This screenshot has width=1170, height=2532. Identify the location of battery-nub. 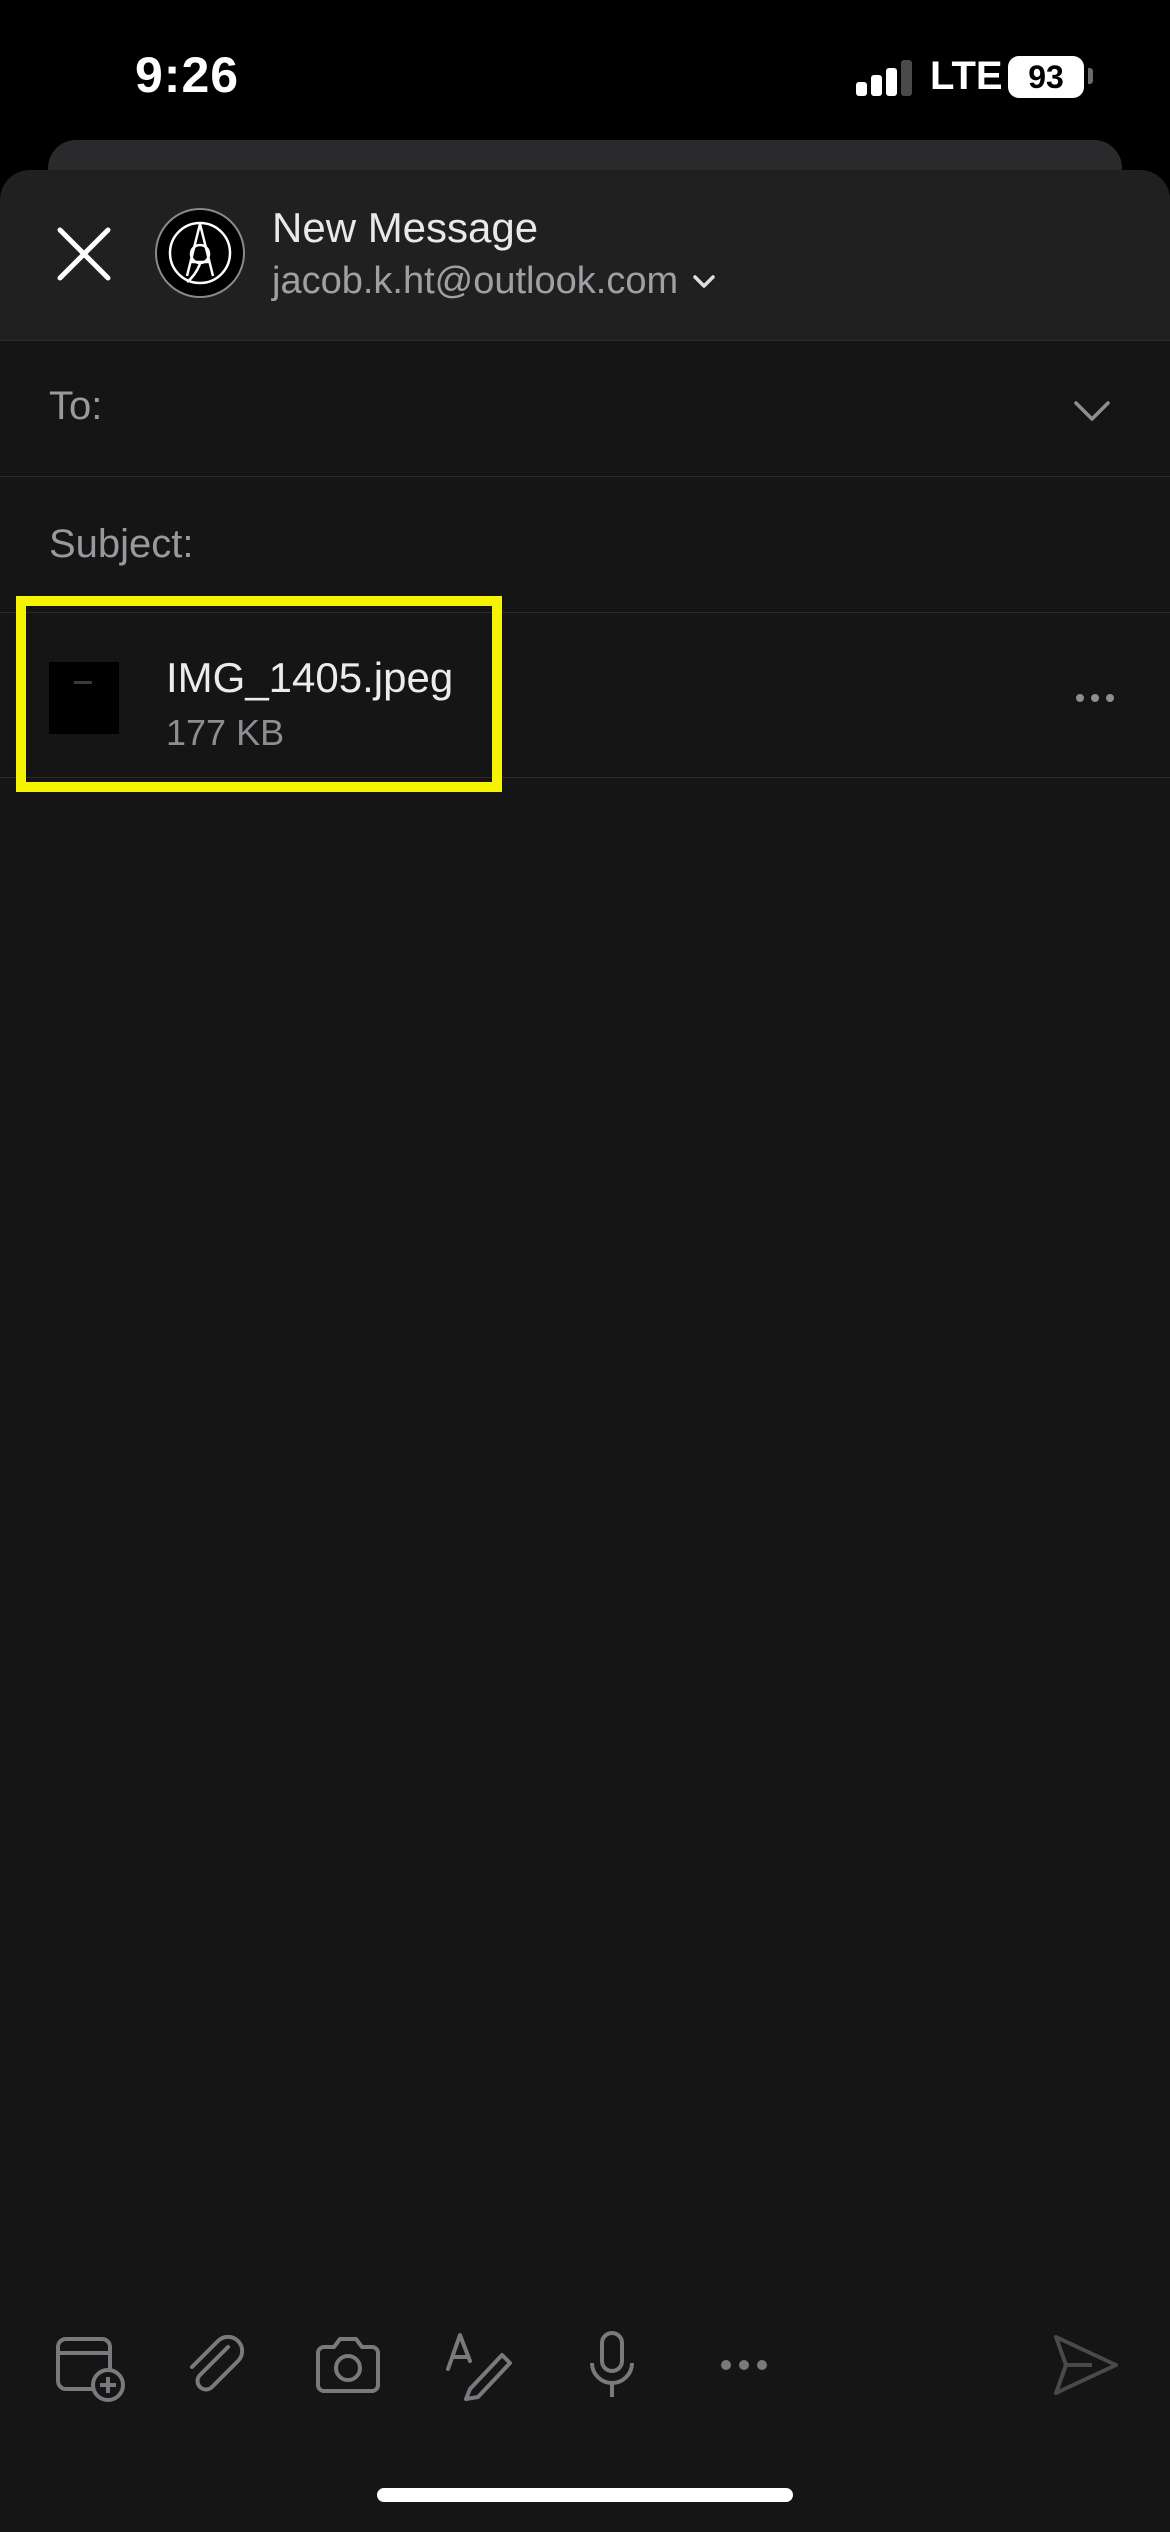
(1090, 76).